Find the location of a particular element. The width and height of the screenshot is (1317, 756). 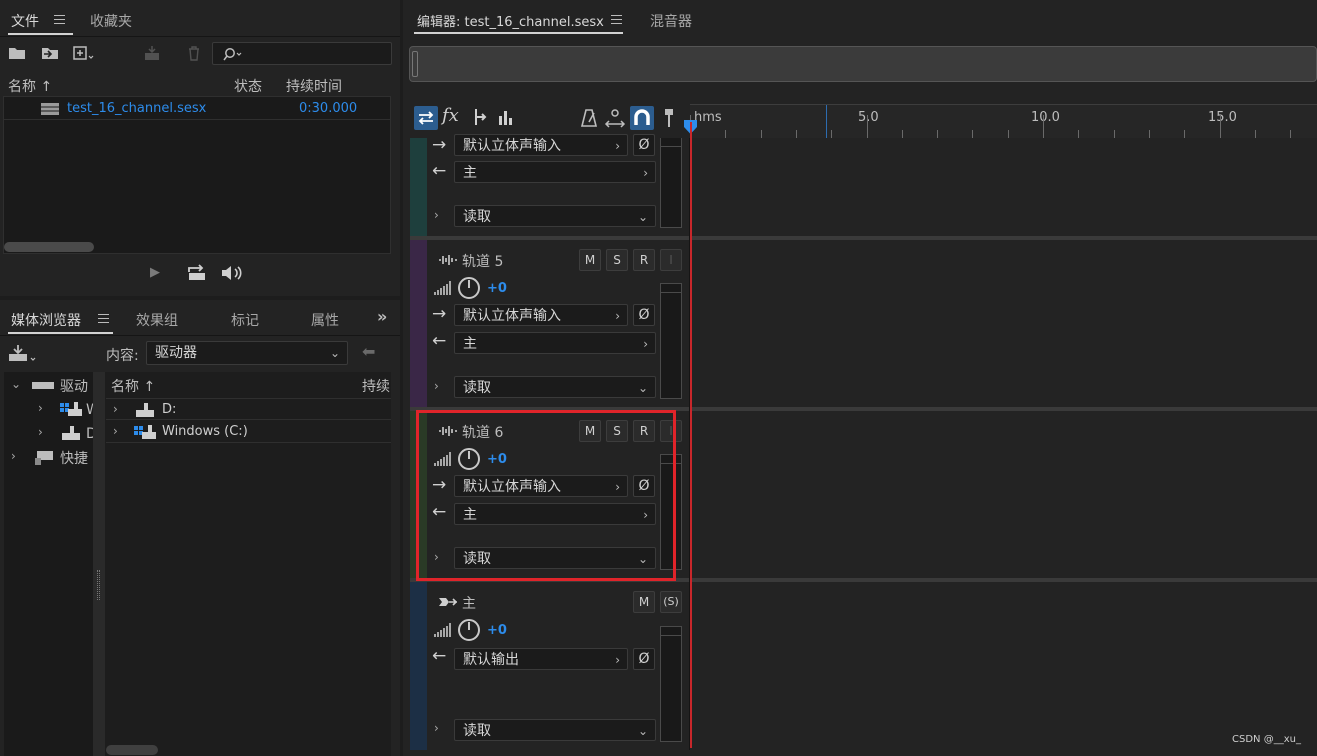

table-row: › D: is located at coordinates (248, 409).